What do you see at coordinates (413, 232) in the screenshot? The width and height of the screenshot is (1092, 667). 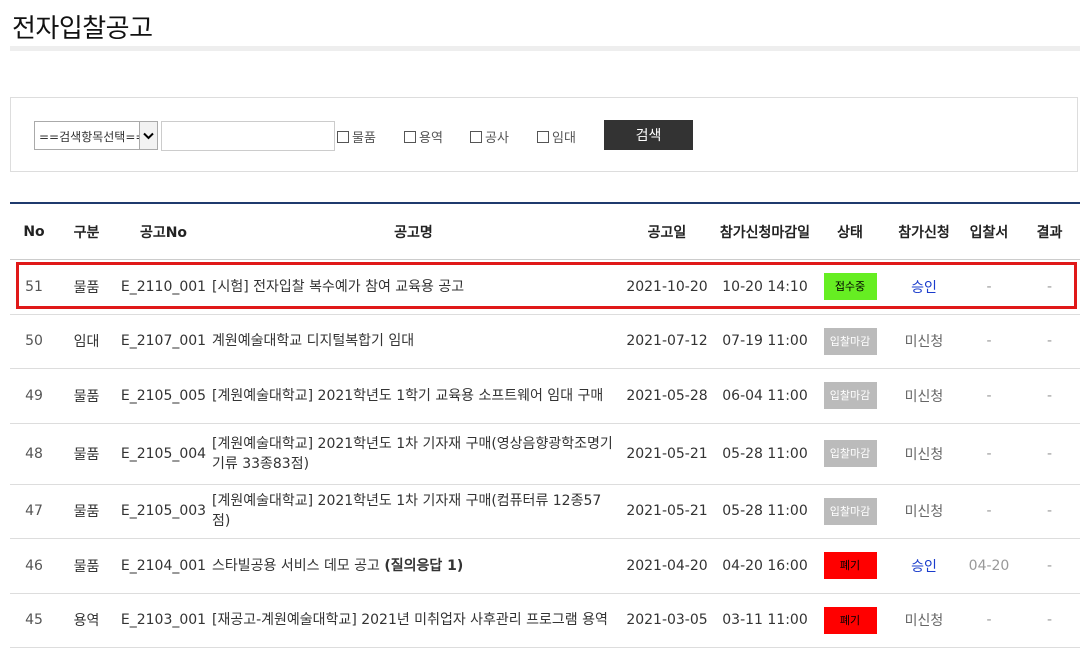 I see `header-notice-name: 공고명` at bounding box center [413, 232].